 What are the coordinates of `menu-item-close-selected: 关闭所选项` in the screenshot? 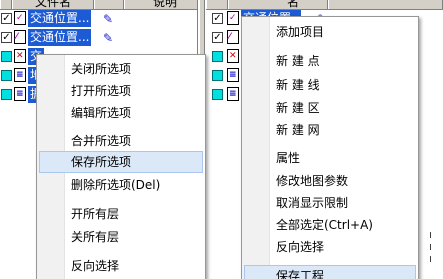 It's located at (121, 69).